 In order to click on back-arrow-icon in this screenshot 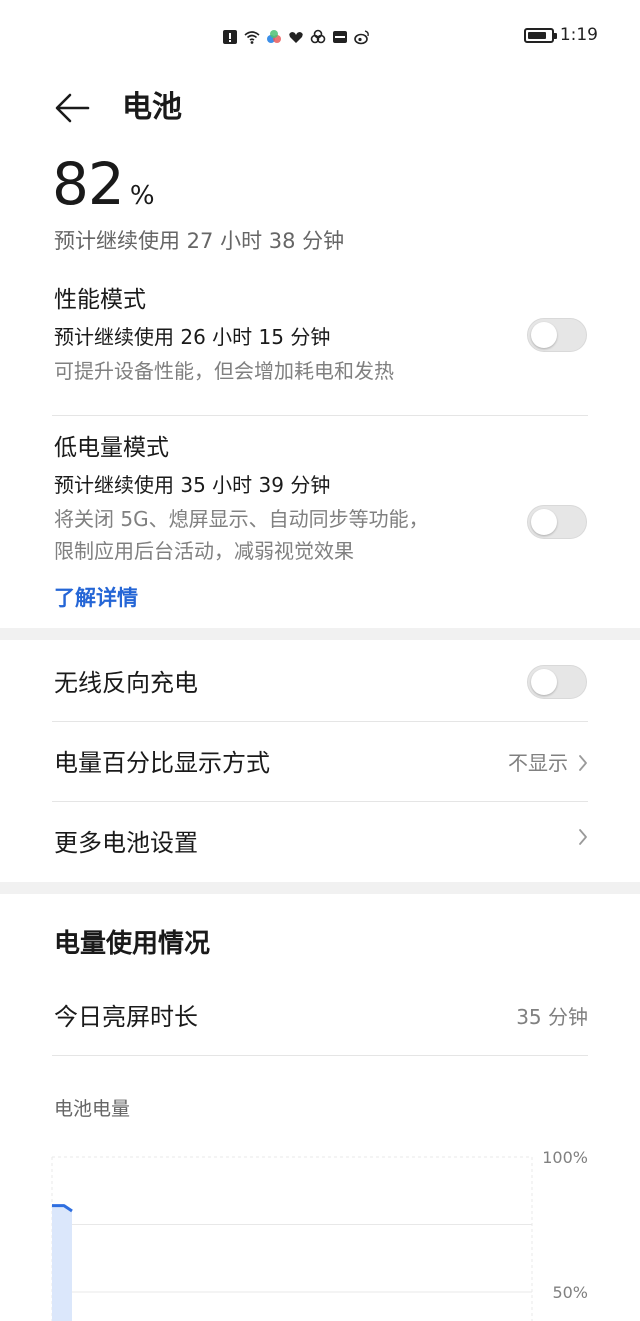, I will do `click(72, 108)`.